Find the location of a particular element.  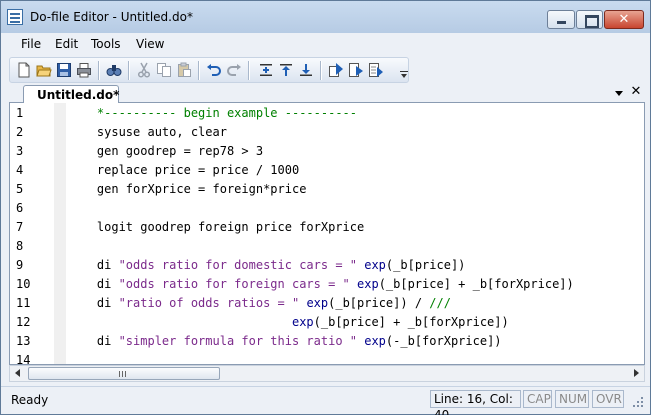

code-comment: /// is located at coordinates (440, 303).